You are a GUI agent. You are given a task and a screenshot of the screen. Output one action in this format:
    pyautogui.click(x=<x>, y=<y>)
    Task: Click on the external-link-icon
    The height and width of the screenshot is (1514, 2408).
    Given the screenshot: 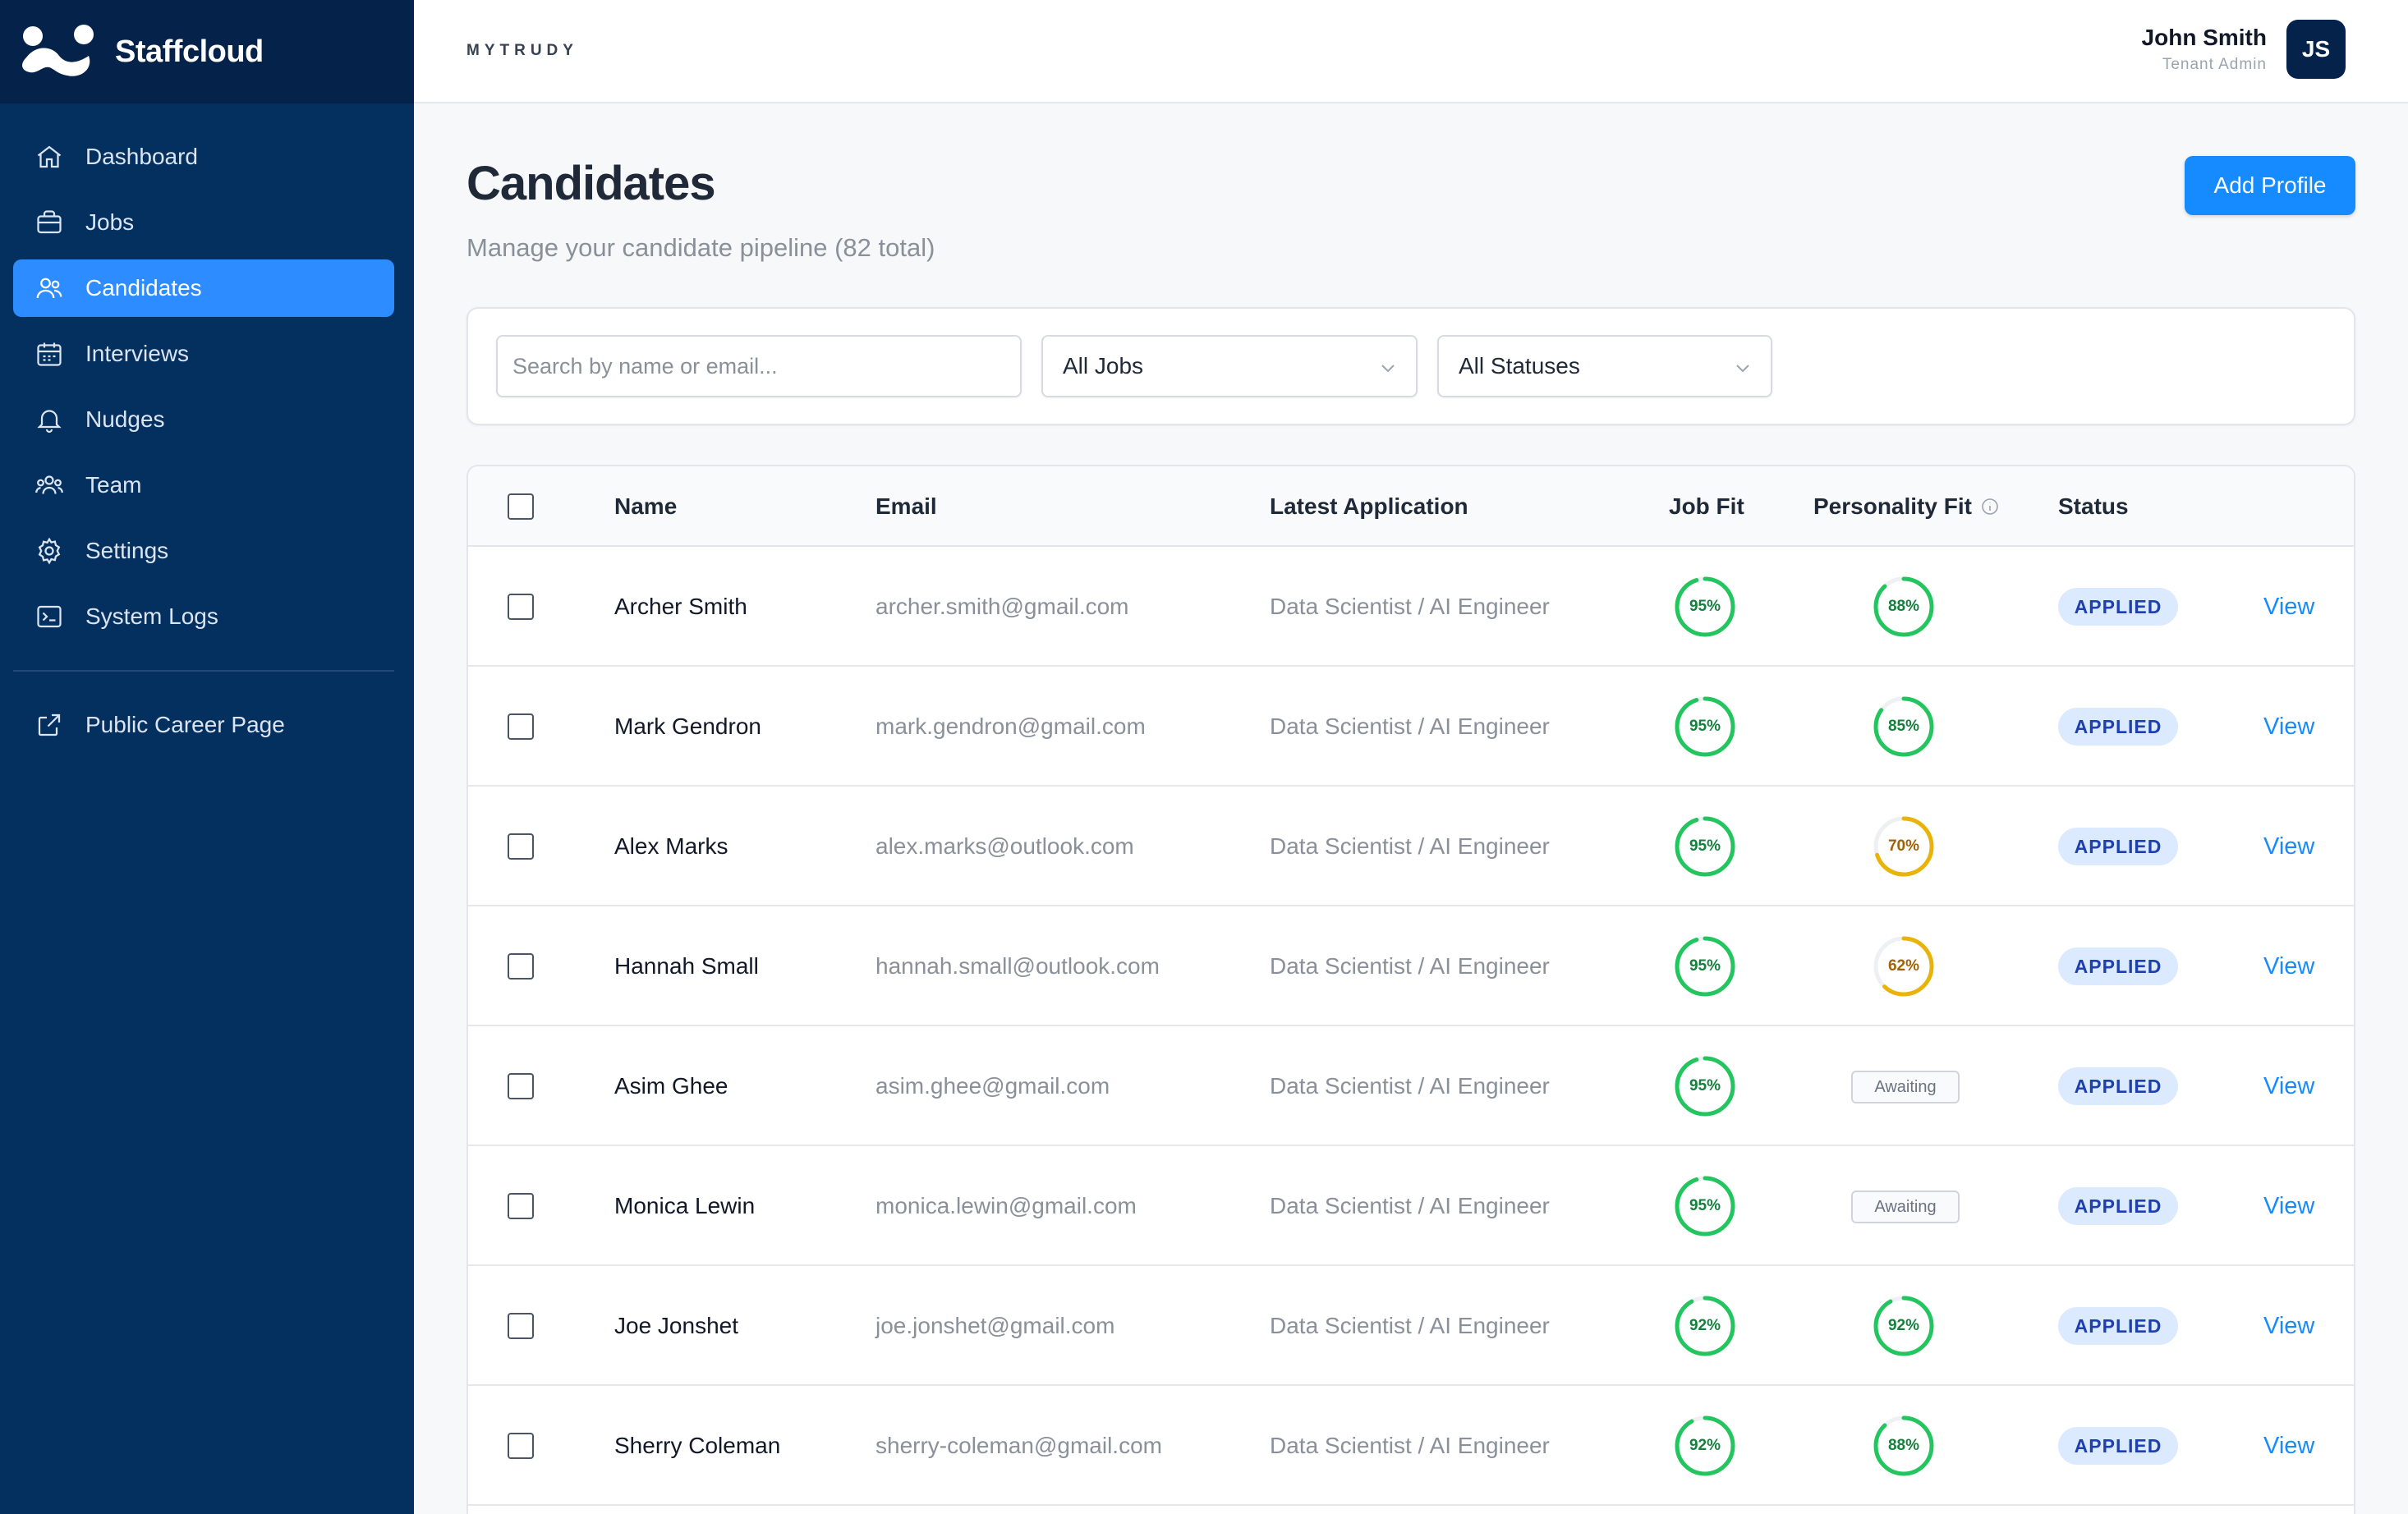 What is the action you would take?
    pyautogui.click(x=49, y=725)
    